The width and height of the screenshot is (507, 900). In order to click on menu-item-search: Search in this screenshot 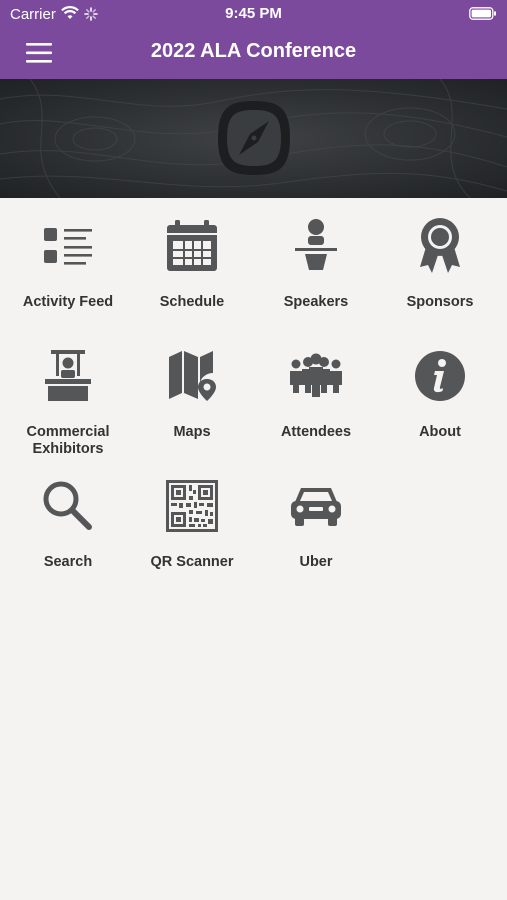, I will do `click(68, 518)`.